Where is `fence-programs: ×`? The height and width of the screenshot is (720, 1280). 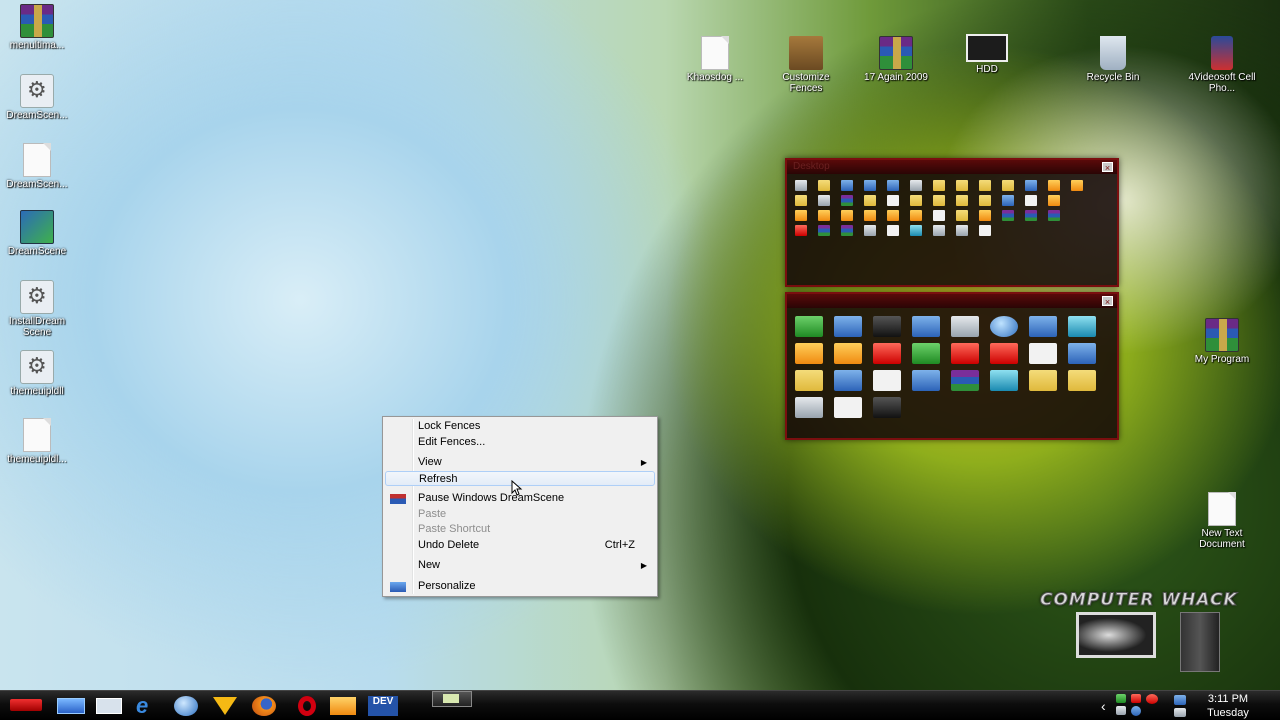 fence-programs: × is located at coordinates (952, 366).